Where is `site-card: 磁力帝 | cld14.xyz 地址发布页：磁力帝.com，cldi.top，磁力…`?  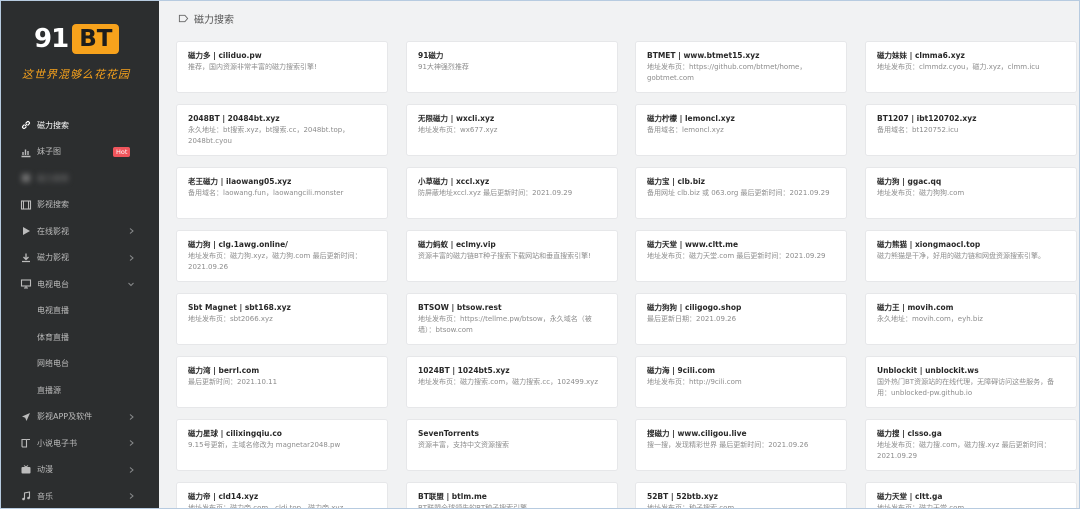
site-card: 磁力帝 | cld14.xyz 地址发布页：磁力帝.com，cldi.top，磁力… is located at coordinates (282, 495).